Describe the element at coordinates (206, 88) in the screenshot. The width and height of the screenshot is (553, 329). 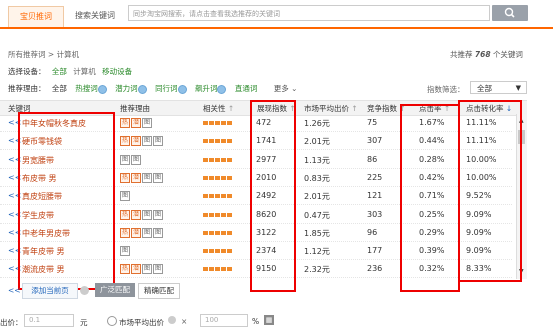
I see `reason-rising: 飙升词` at that location.